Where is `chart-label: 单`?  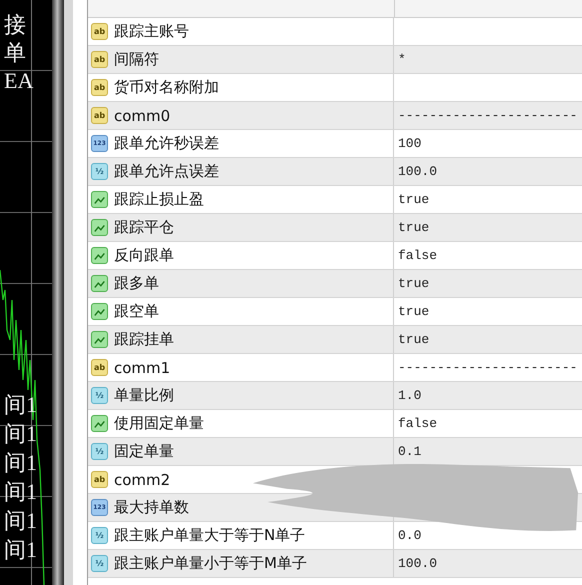 chart-label: 单 is located at coordinates (15, 52).